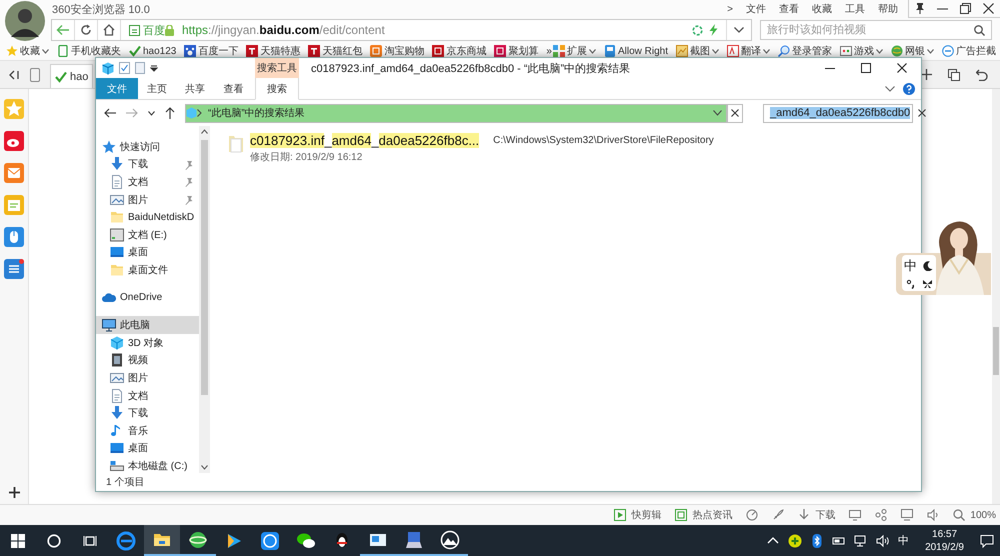  Describe the element at coordinates (162, 540) in the screenshot. I see `taskbar-app` at that location.